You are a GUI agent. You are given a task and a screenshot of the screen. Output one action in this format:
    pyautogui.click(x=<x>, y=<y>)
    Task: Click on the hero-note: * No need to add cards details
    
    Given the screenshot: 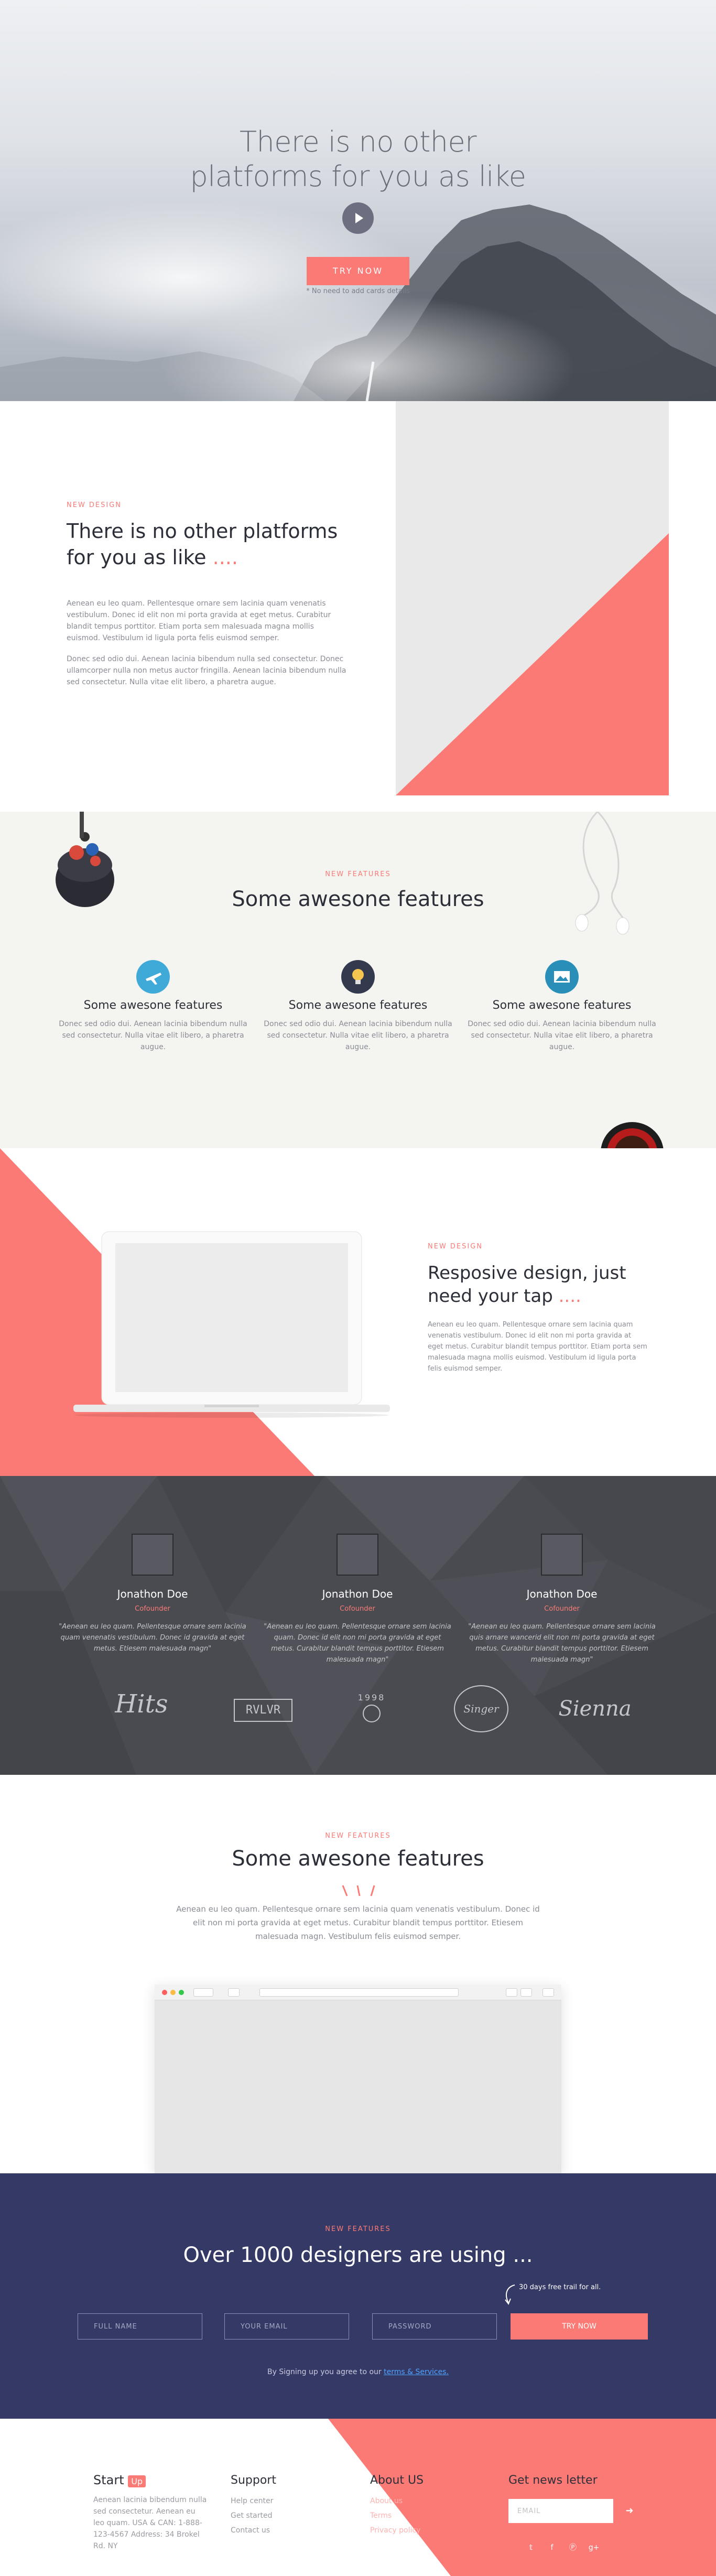 What is the action you would take?
    pyautogui.click(x=358, y=291)
    